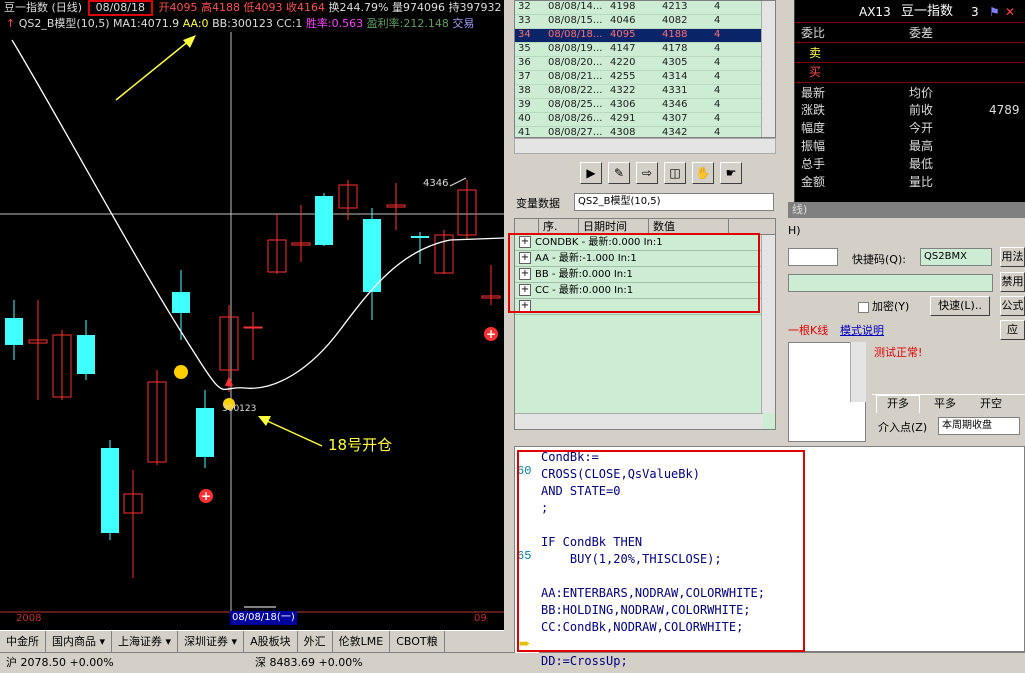 The width and height of the screenshot is (1025, 673). What do you see at coordinates (1012, 257) in the screenshot?
I see `usage-button: 用法` at bounding box center [1012, 257].